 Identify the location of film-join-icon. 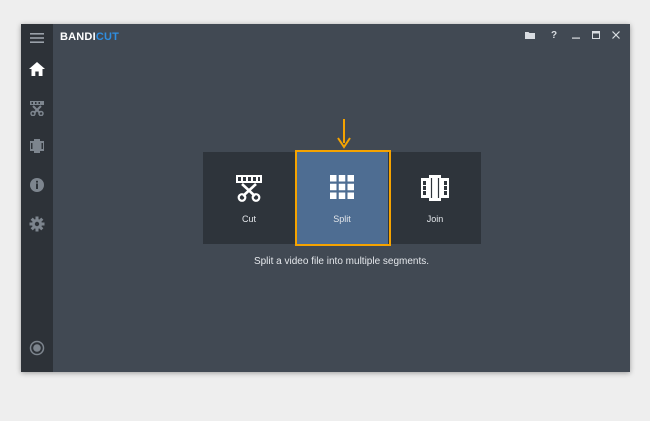
(435, 188).